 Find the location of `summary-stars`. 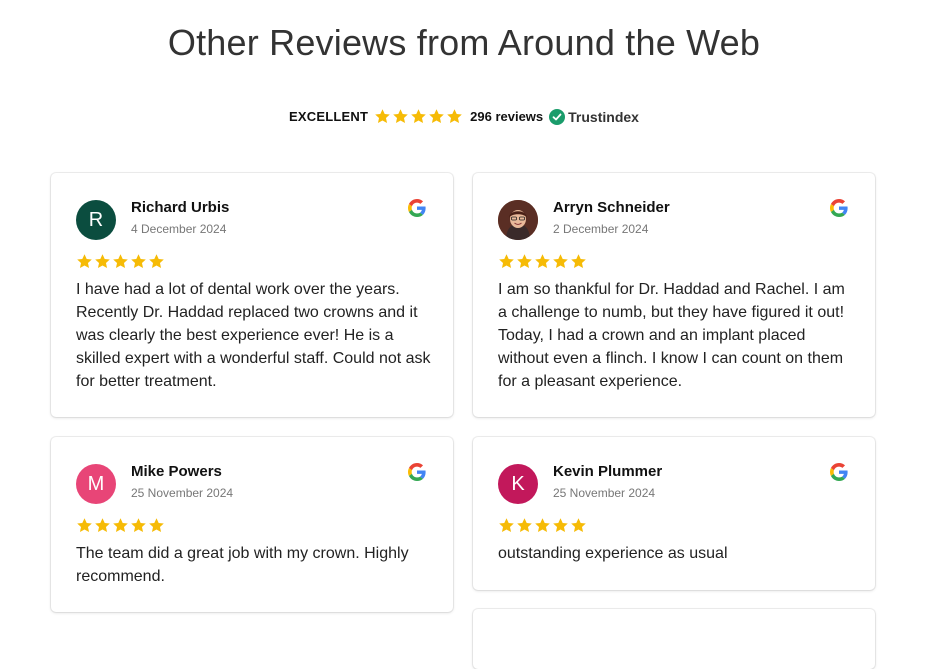

summary-stars is located at coordinates (418, 116).